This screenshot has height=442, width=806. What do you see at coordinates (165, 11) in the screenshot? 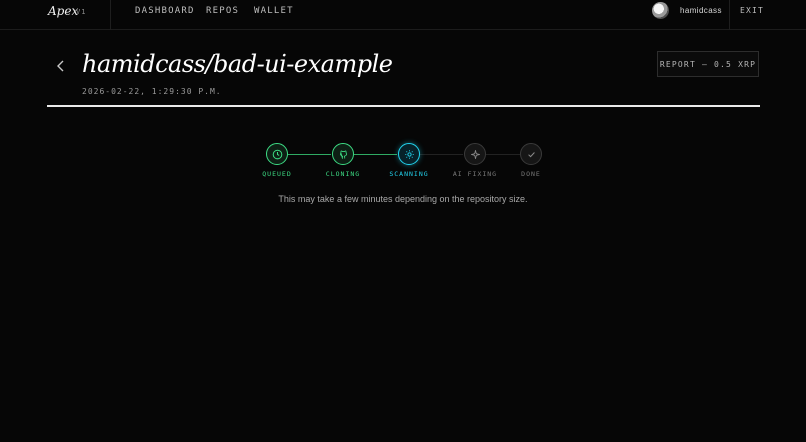
I see `nav-item-dashboard: DASHBOARD` at bounding box center [165, 11].